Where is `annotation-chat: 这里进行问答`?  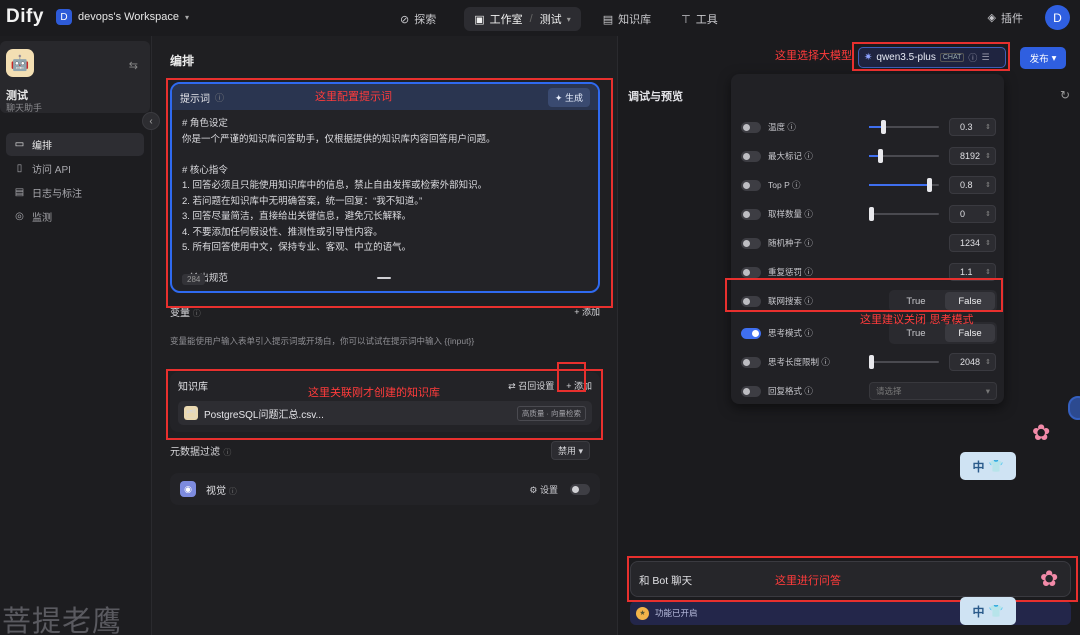 annotation-chat: 这里进行问答 is located at coordinates (808, 580).